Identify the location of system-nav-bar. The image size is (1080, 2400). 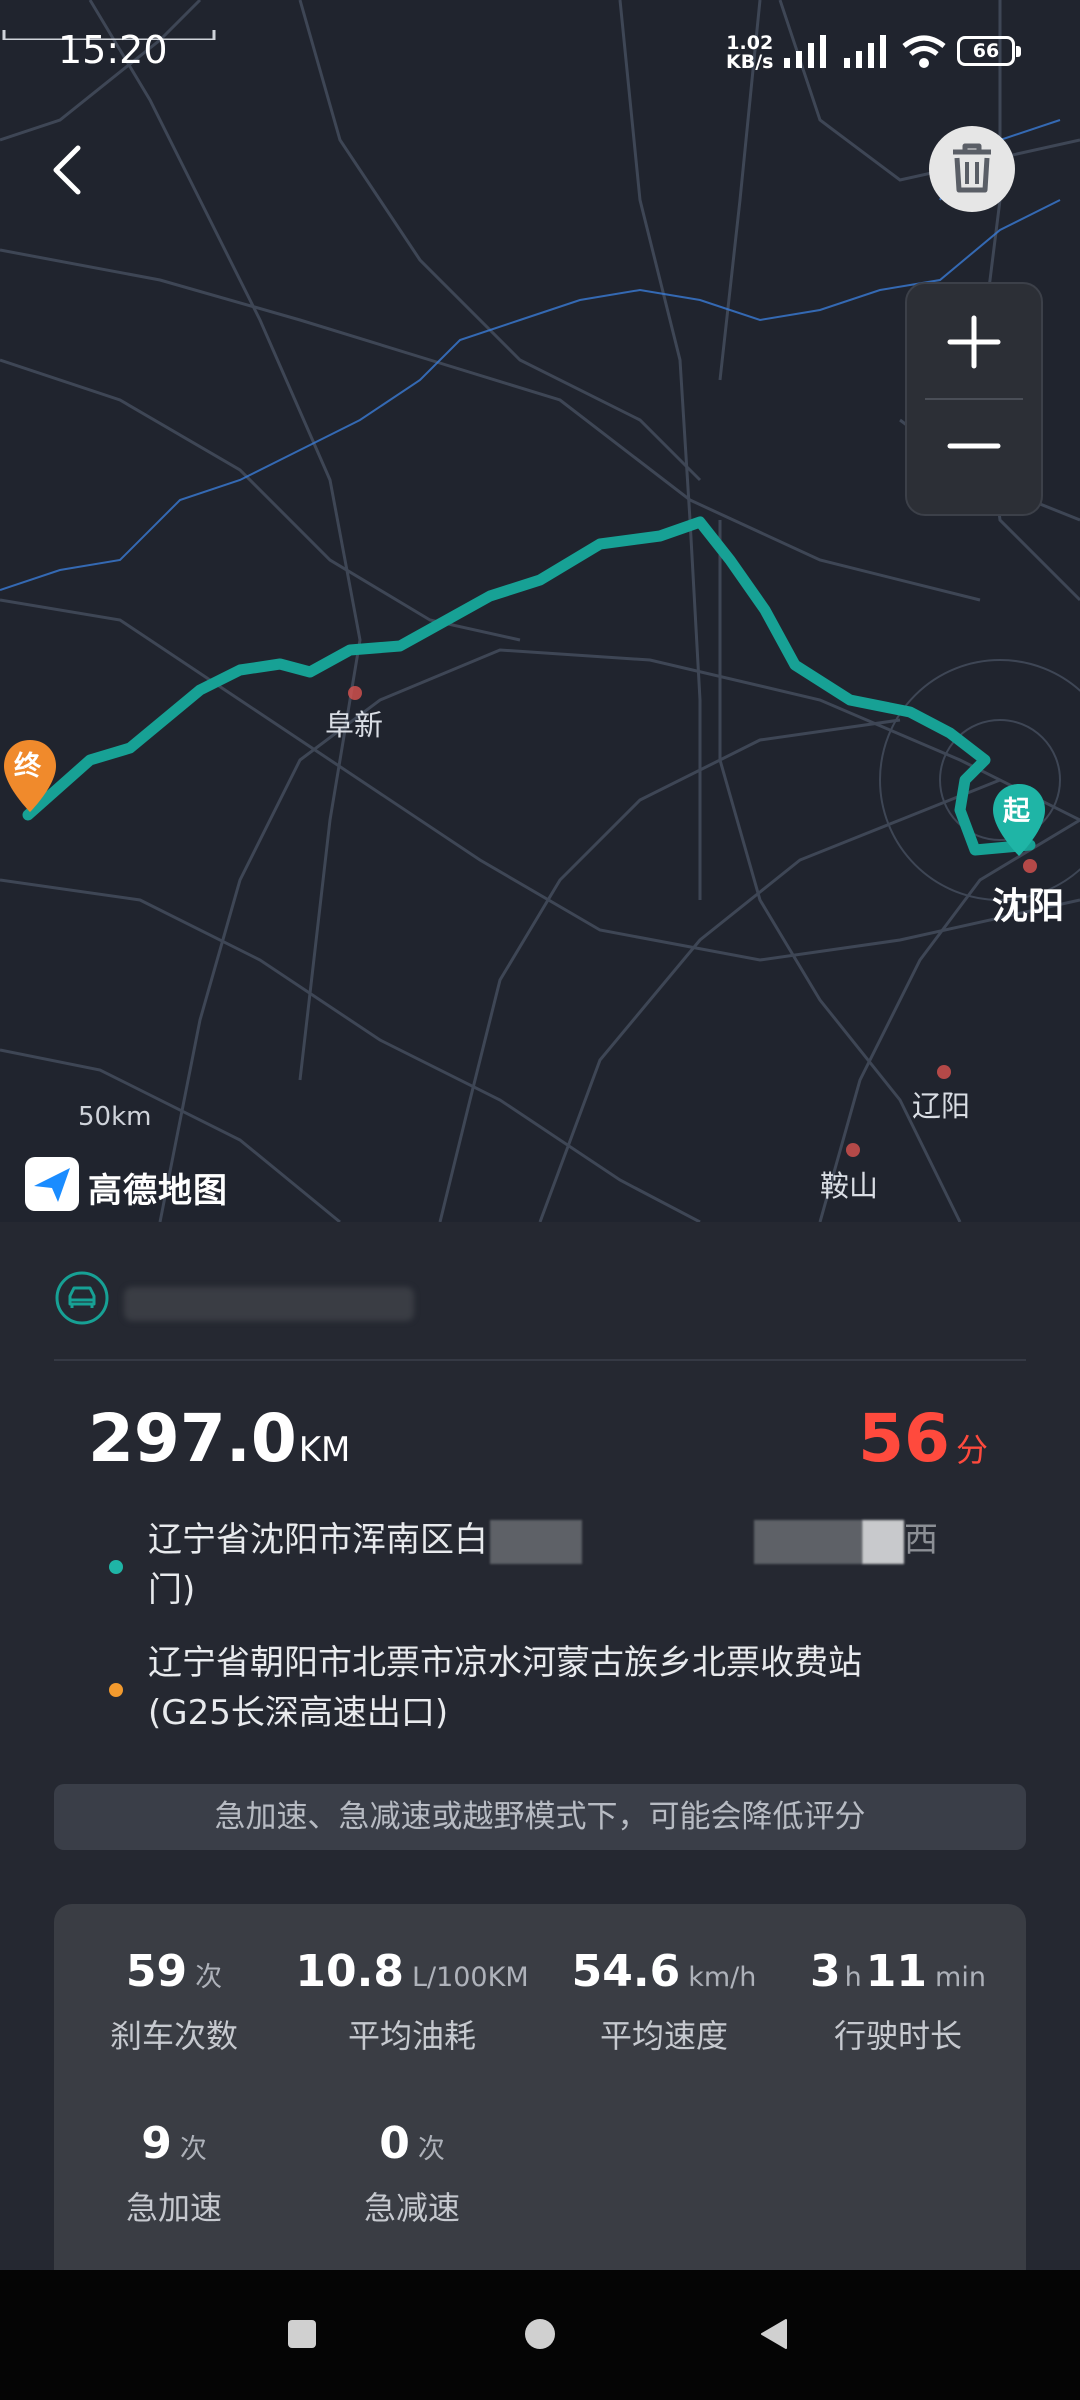
(540, 2335).